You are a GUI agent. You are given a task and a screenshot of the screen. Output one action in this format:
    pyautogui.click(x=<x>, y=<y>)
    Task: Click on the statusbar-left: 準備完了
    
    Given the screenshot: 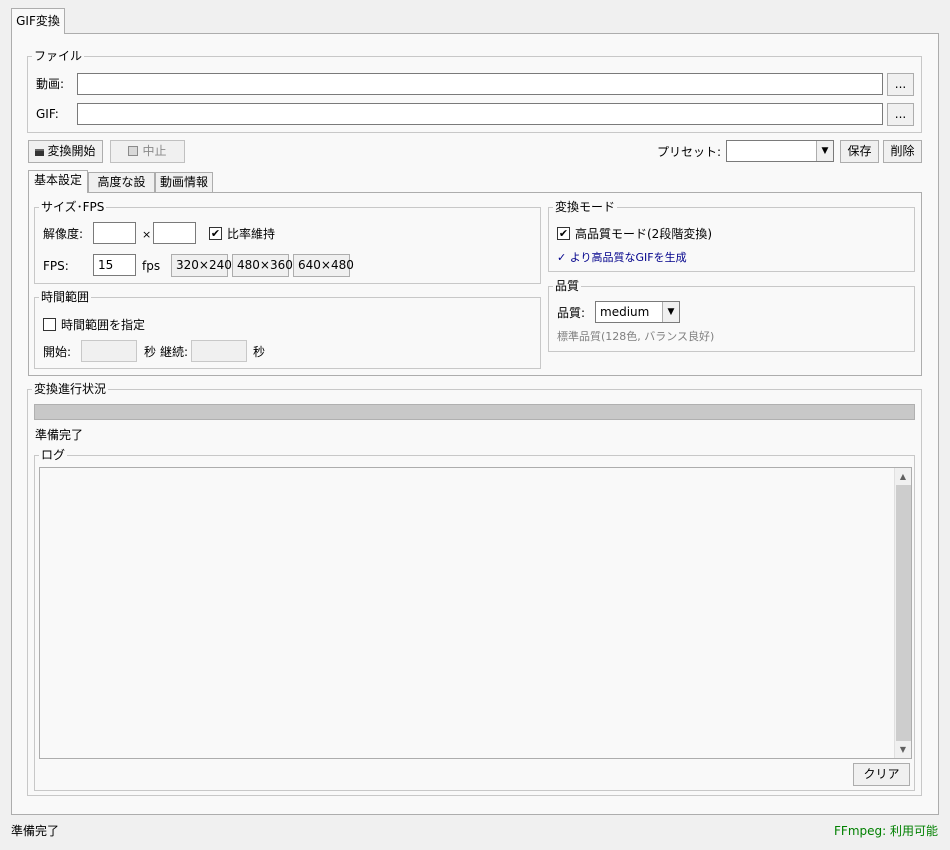 What is the action you would take?
    pyautogui.click(x=35, y=831)
    